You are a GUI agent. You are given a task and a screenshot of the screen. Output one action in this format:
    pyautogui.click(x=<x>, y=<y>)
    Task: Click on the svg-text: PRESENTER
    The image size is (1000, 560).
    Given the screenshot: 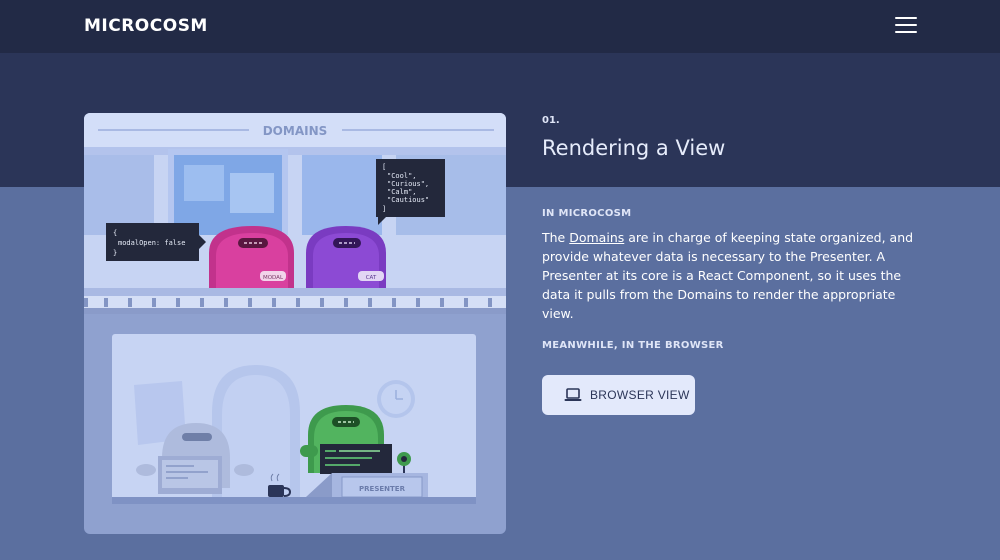 What is the action you would take?
    pyautogui.click(x=382, y=489)
    